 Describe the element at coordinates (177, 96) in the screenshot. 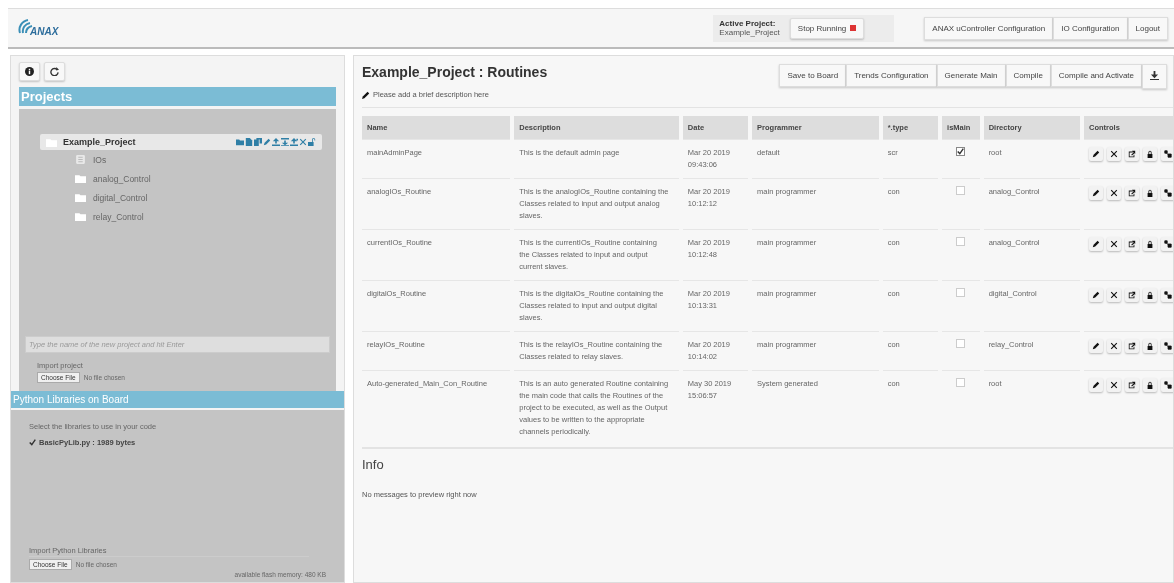

I see `projects-heading: Projects` at that location.